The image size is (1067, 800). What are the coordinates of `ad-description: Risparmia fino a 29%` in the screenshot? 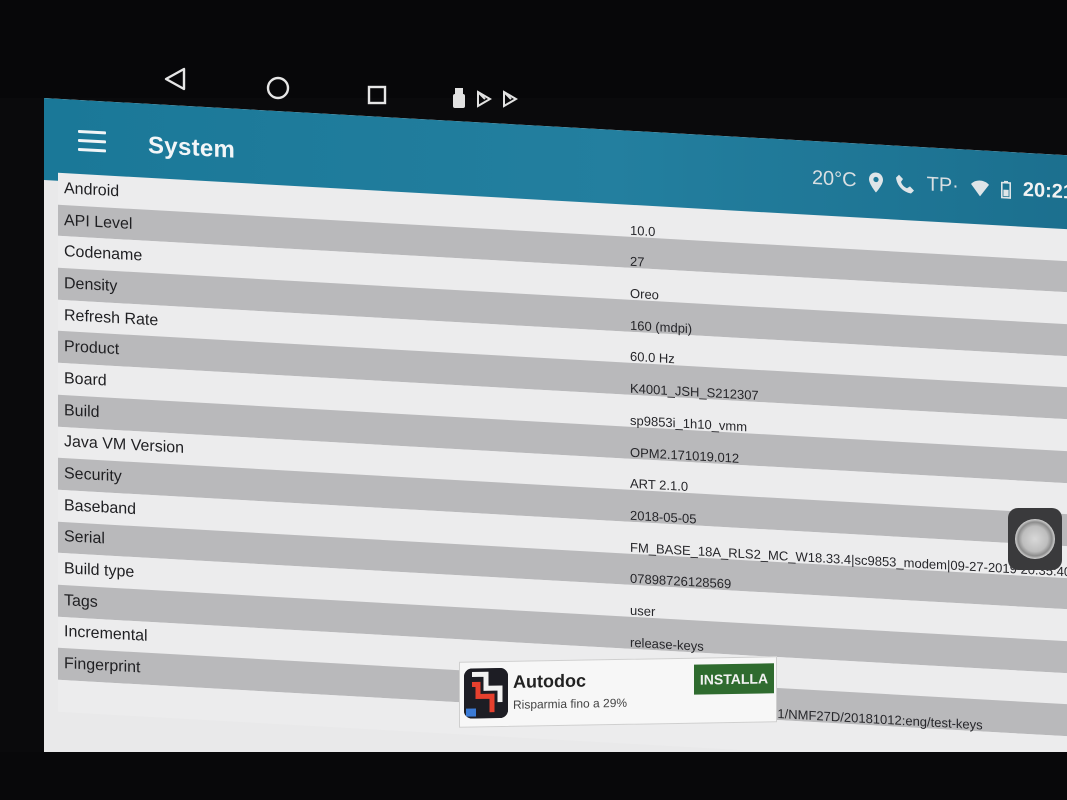 It's located at (570, 703).